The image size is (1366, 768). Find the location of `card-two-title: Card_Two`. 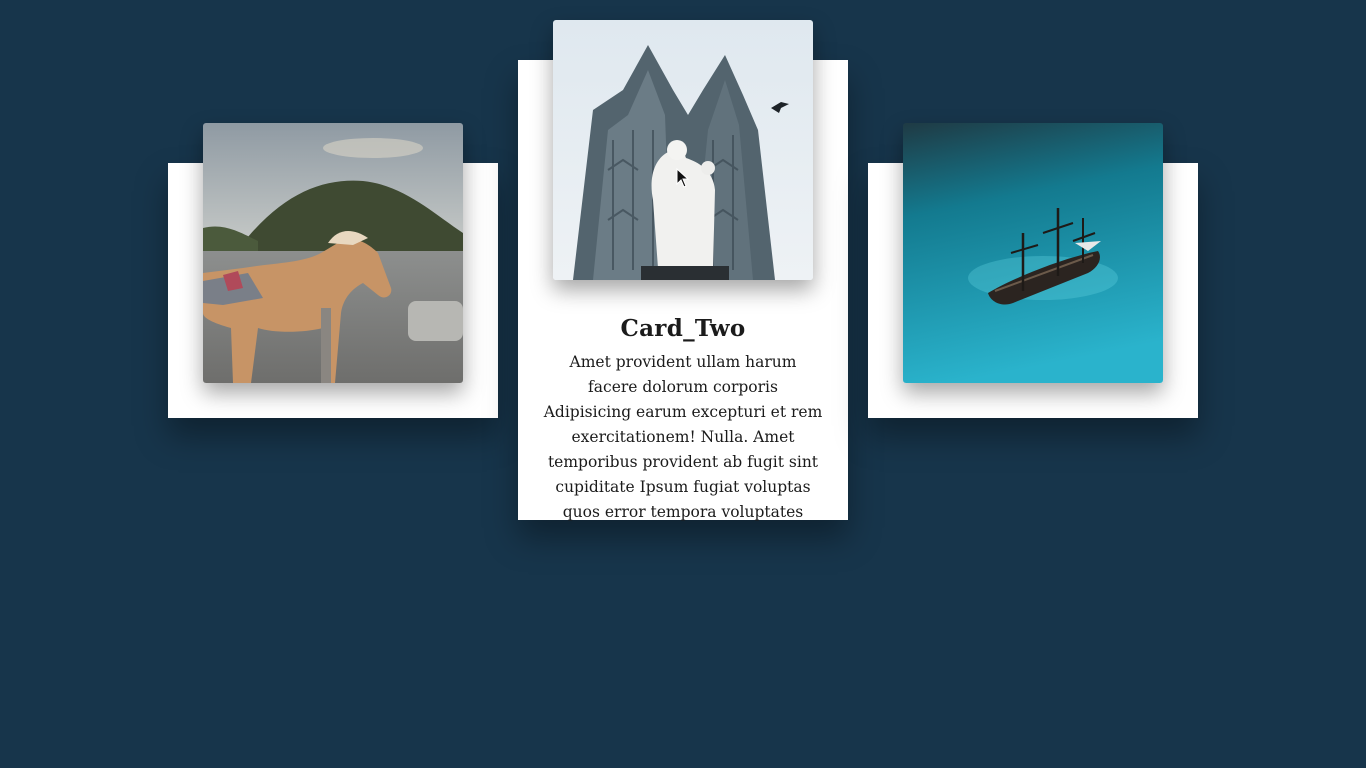

card-two-title: Card_Two is located at coordinates (683, 328).